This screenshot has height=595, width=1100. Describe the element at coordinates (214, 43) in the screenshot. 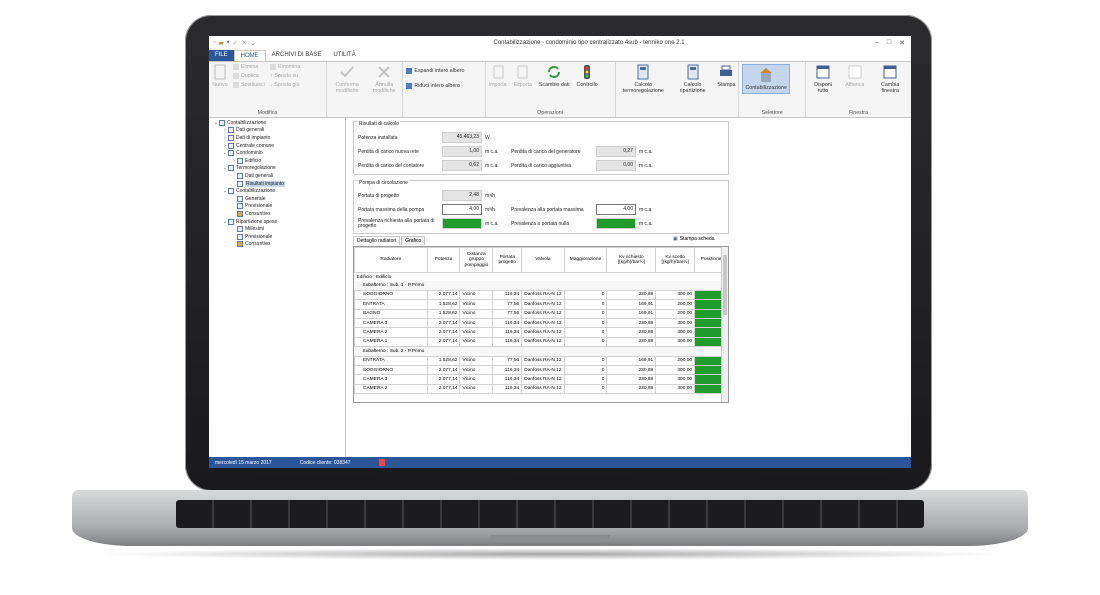

I see `new-file-icon: ▫` at that location.